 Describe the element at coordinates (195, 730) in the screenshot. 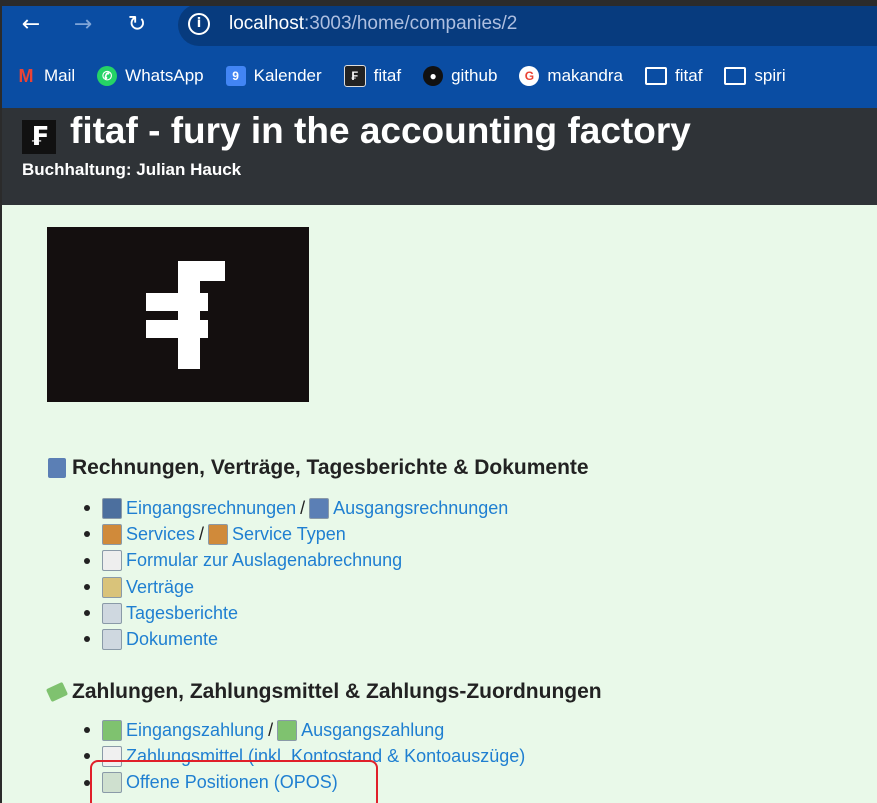

I see `menu-link: Eingangszahlung` at that location.